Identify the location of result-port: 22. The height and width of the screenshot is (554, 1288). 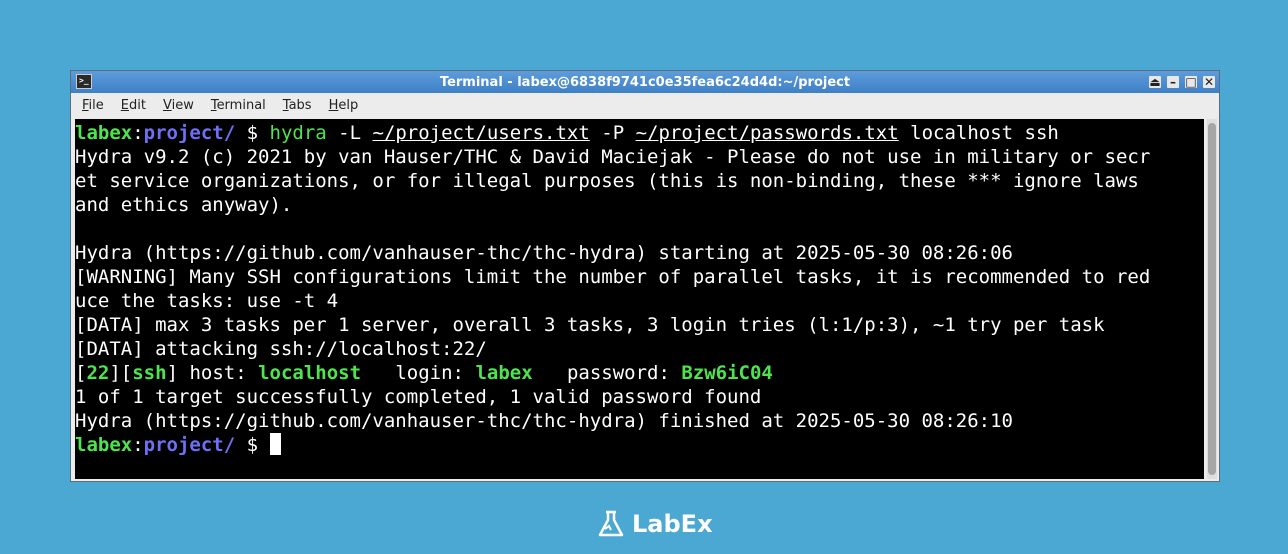
(98, 373).